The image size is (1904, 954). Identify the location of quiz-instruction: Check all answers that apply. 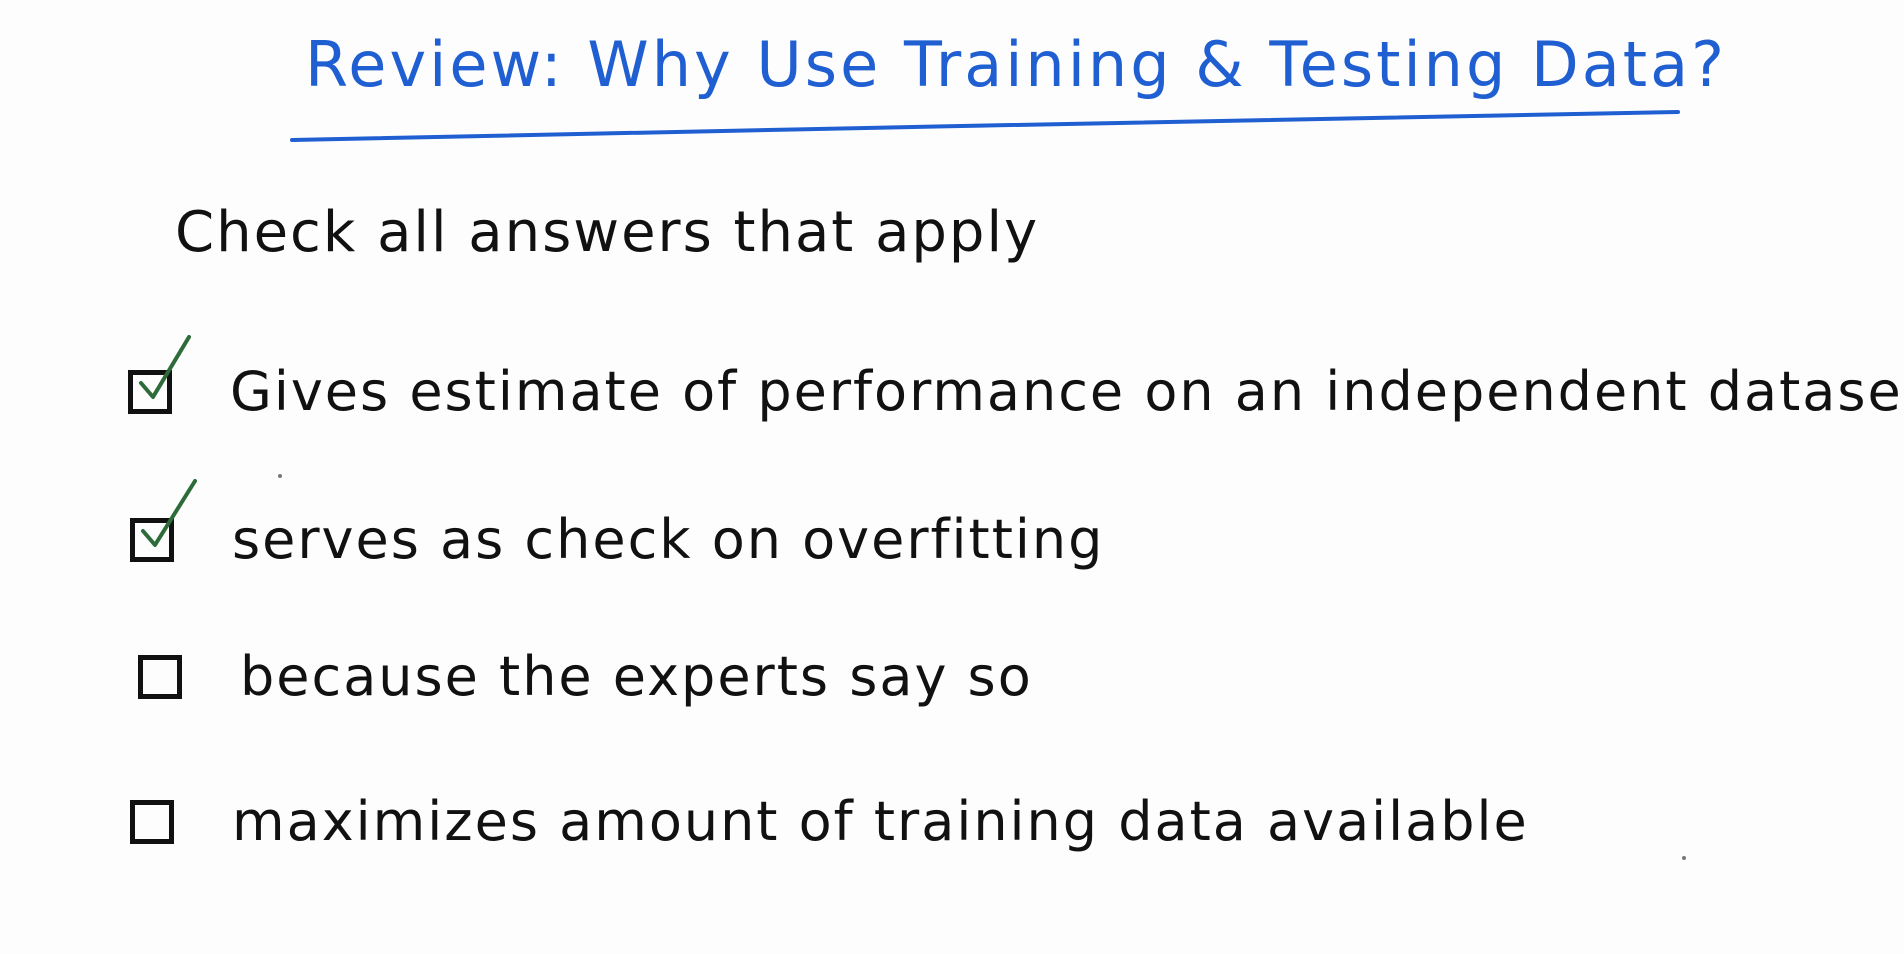
(607, 232).